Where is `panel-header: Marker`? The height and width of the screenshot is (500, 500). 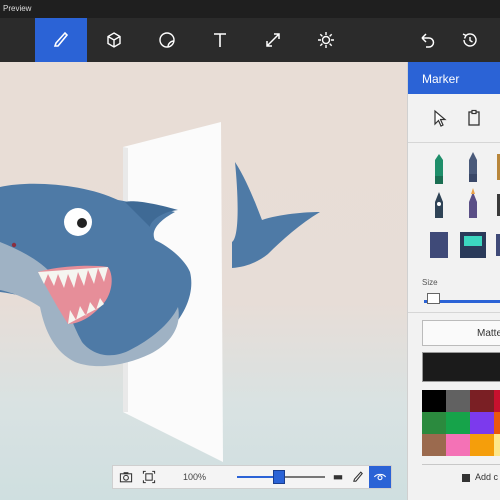 panel-header: Marker is located at coordinates (454, 78).